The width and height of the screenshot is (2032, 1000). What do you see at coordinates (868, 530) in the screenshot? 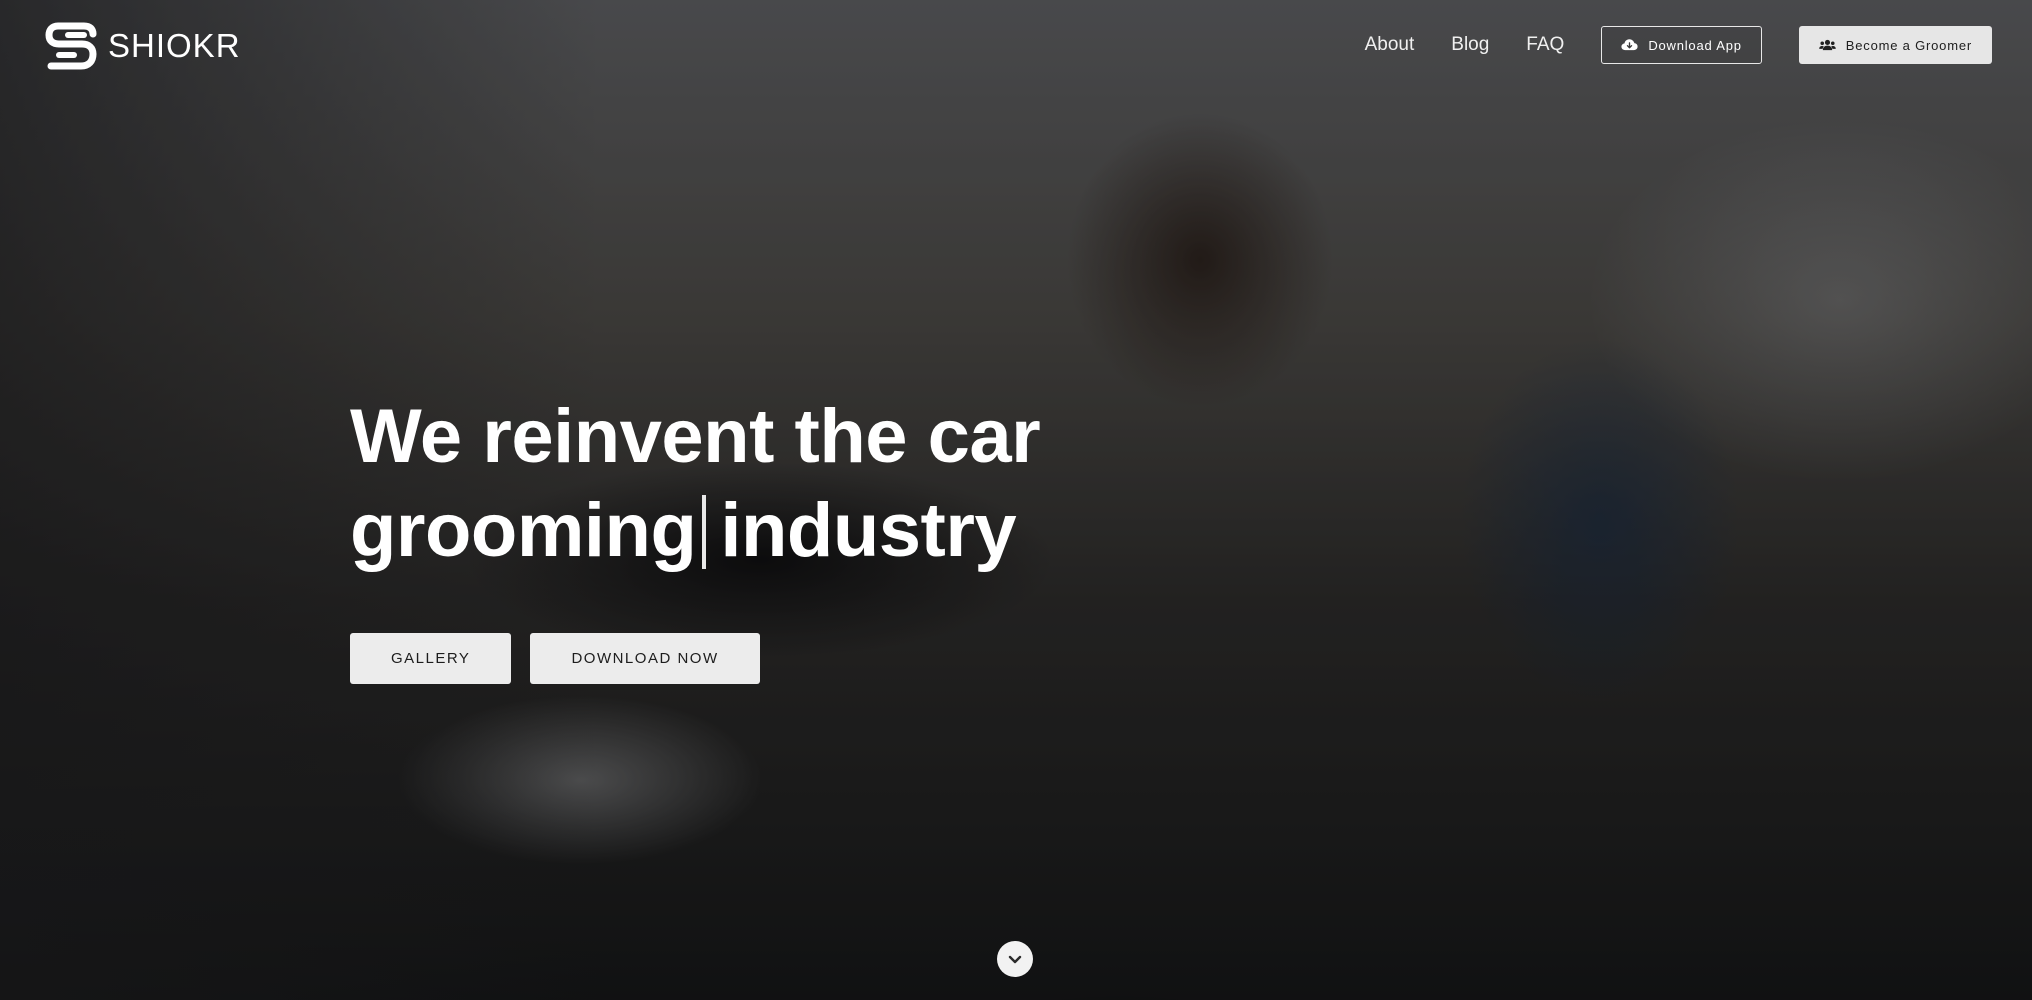
I see `headline-line-2-end: industry` at bounding box center [868, 530].